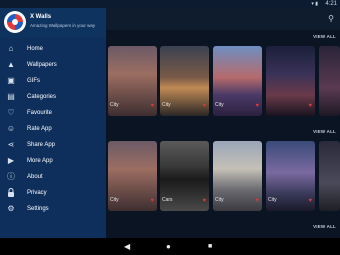 Image resolution: width=340 pixels, height=255 pixels. I want to click on categories-icon: ▤, so click(11, 96).